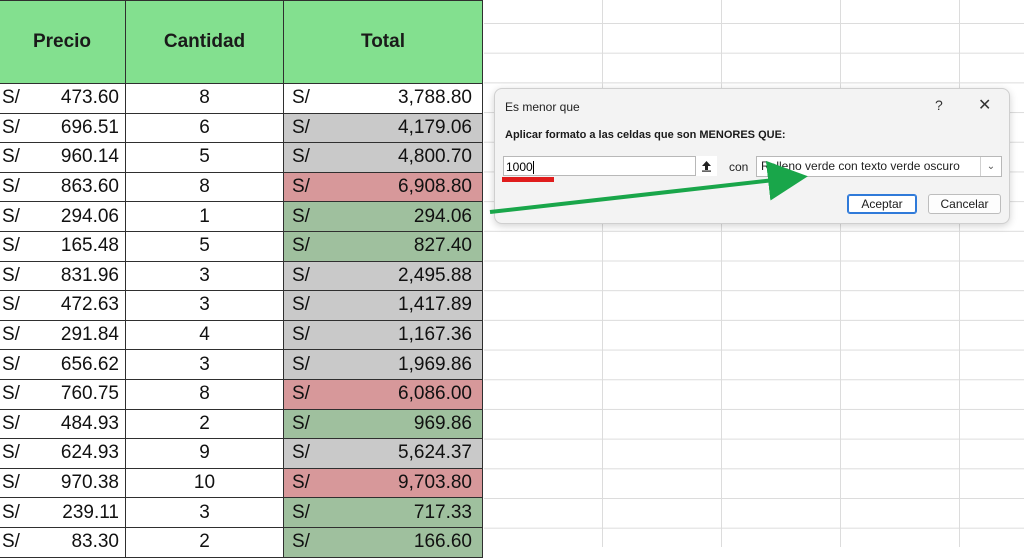  What do you see at coordinates (383, 364) in the screenshot?
I see `total-cell: S/1,969.86` at bounding box center [383, 364].